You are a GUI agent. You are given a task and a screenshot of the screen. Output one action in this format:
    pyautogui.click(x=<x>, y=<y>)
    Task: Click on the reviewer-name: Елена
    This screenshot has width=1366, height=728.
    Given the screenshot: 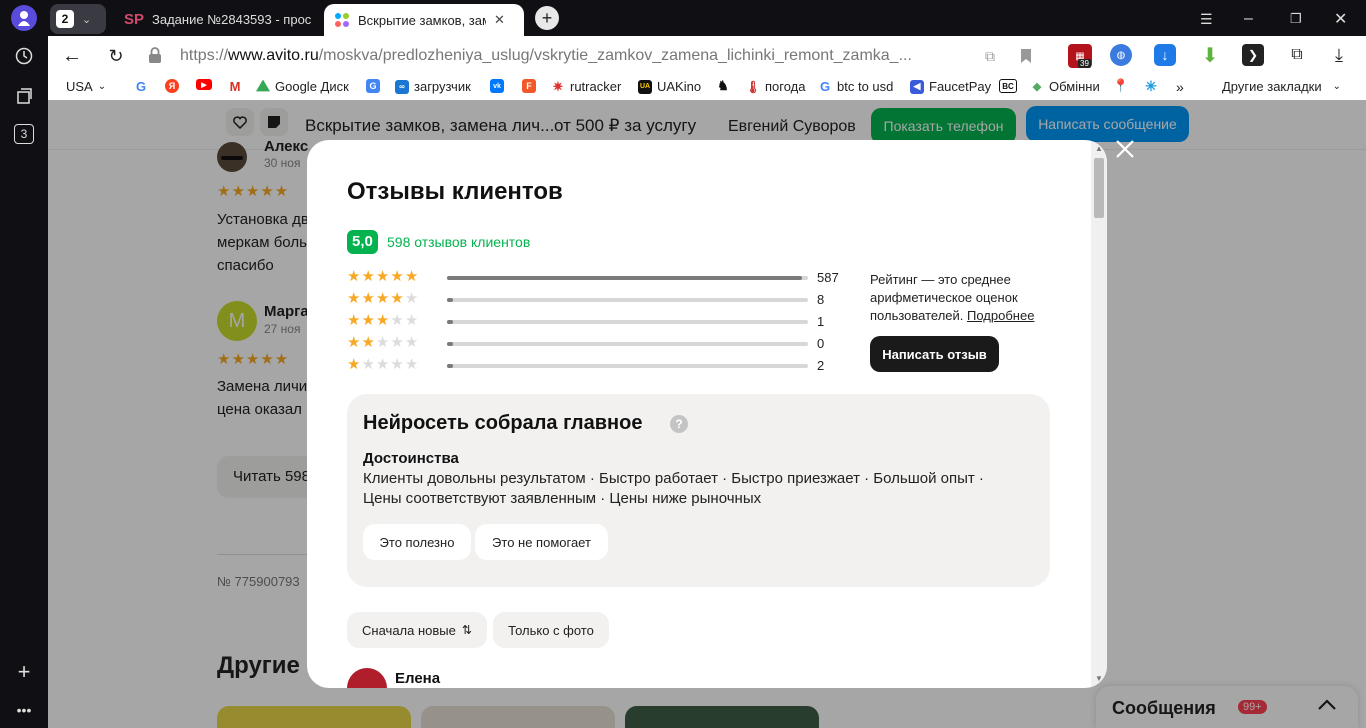 What is the action you would take?
    pyautogui.click(x=418, y=678)
    